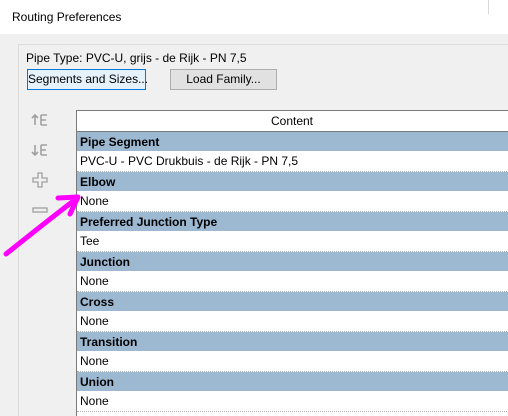 This screenshot has height=416, width=508. I want to click on category-row-transition: Transition, so click(292, 342).